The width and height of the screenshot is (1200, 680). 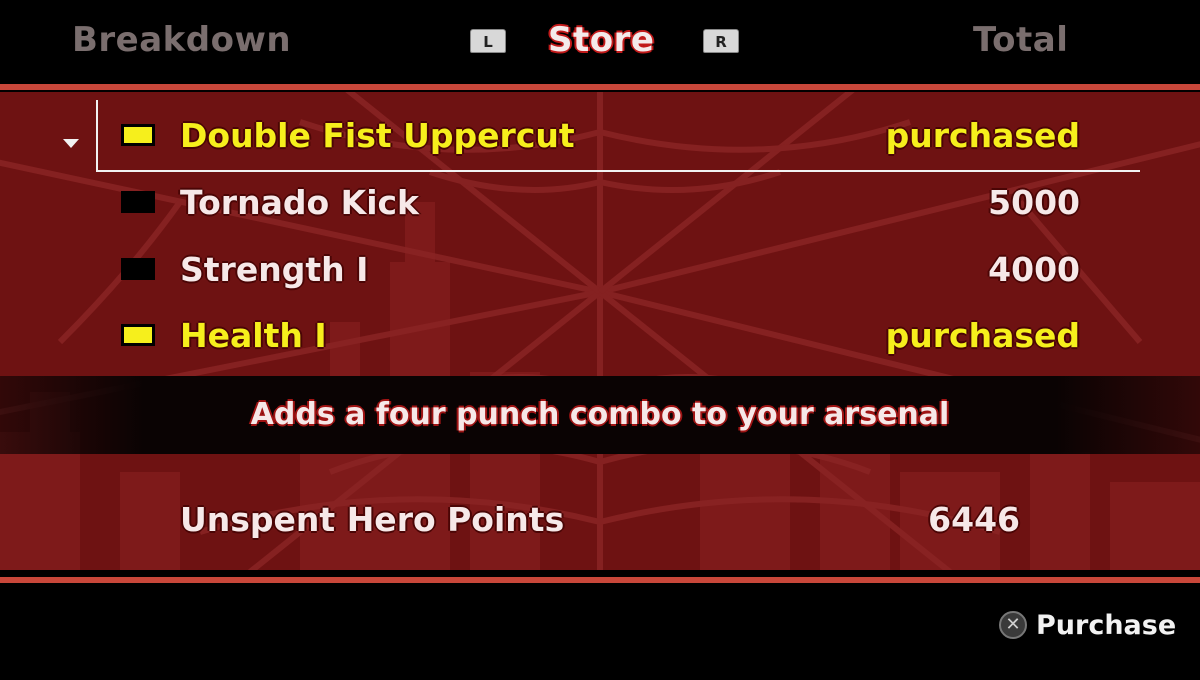 I want to click on cross-button-icon: ✕, so click(x=1013, y=625).